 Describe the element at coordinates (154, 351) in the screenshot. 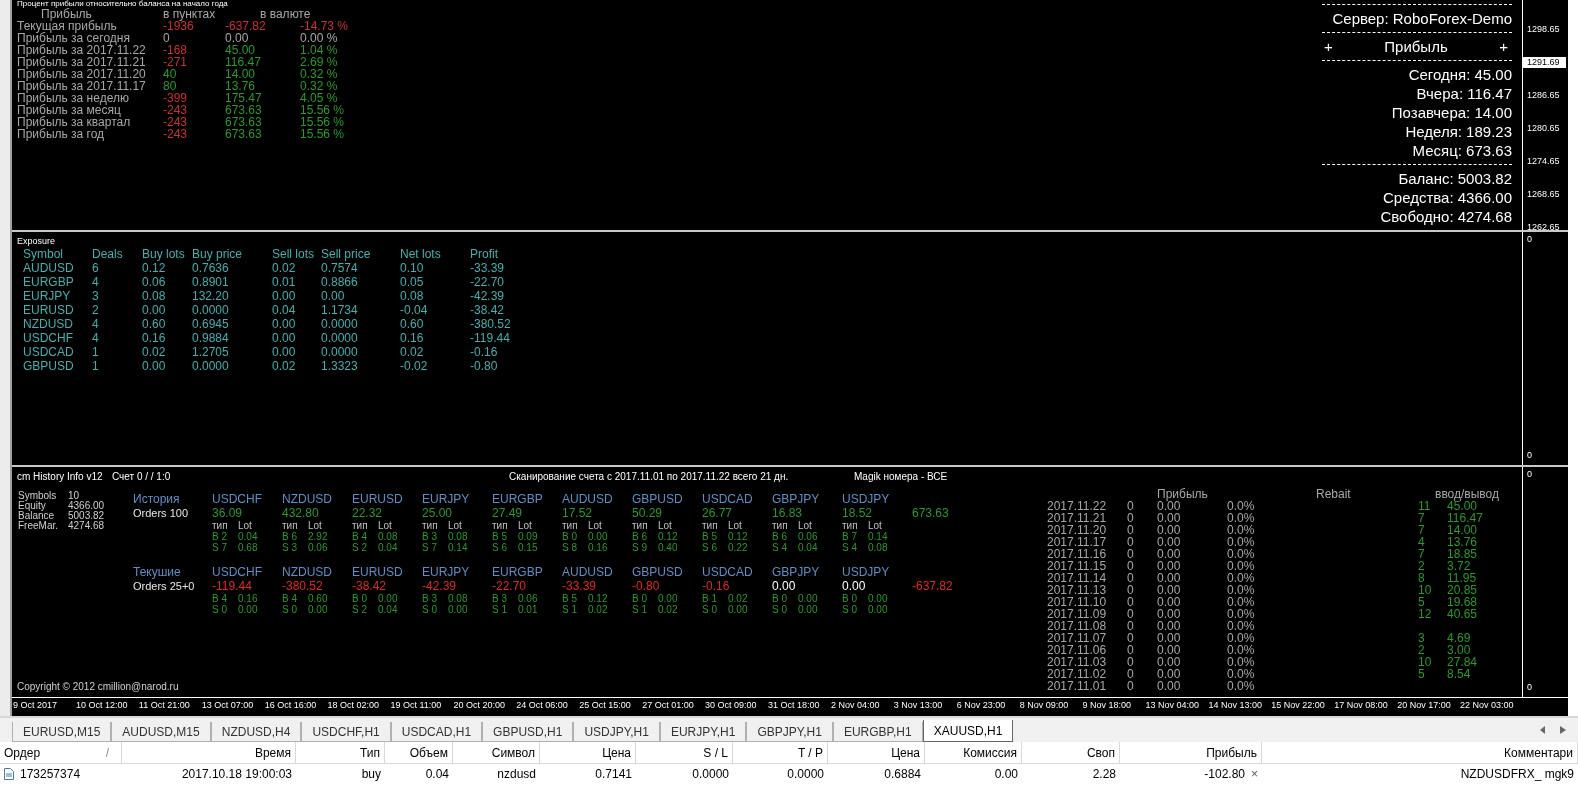

I see `table-cell-text: 0.02` at that location.